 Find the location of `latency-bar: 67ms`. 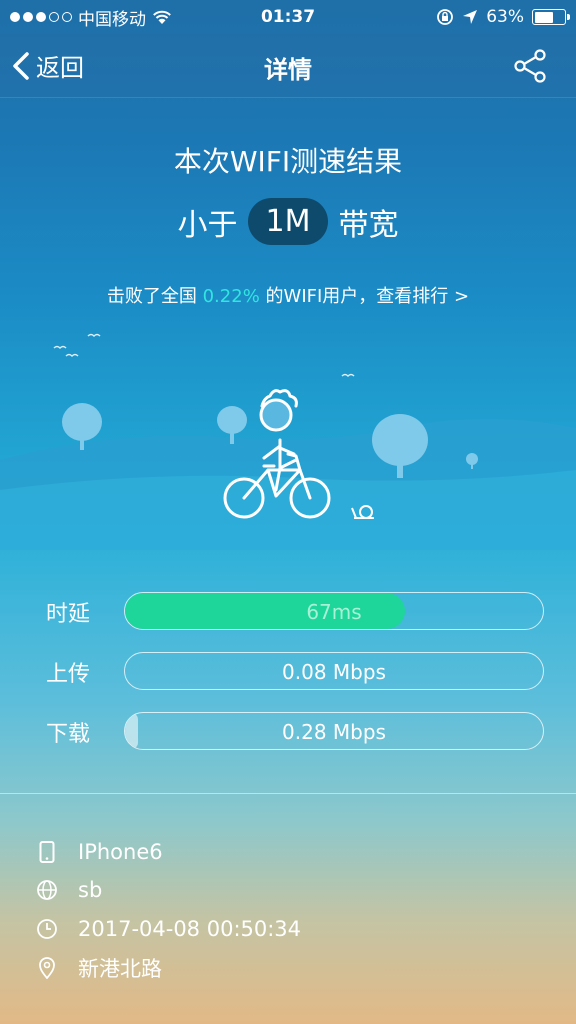

latency-bar: 67ms is located at coordinates (334, 611).